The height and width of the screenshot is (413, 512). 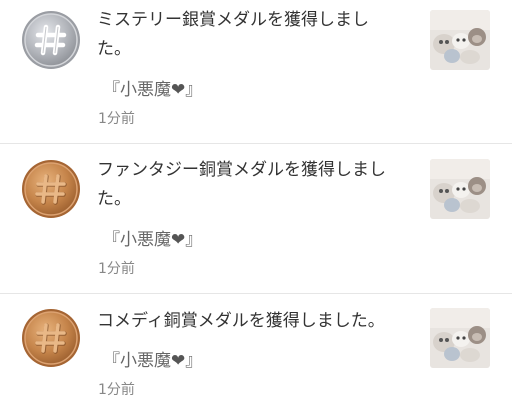 I want to click on notification-message: コメディ銅賞メダルを獲得しました。, so click(x=241, y=321).